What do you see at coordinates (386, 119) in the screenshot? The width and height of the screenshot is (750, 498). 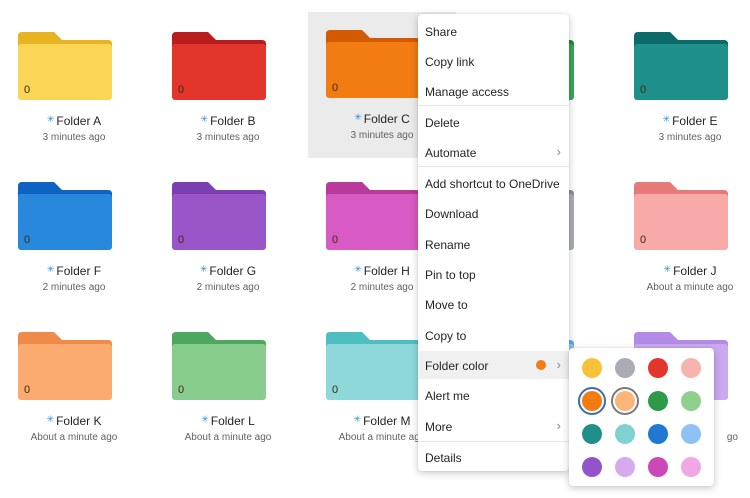 I see `folder-name-text: Folder C` at bounding box center [386, 119].